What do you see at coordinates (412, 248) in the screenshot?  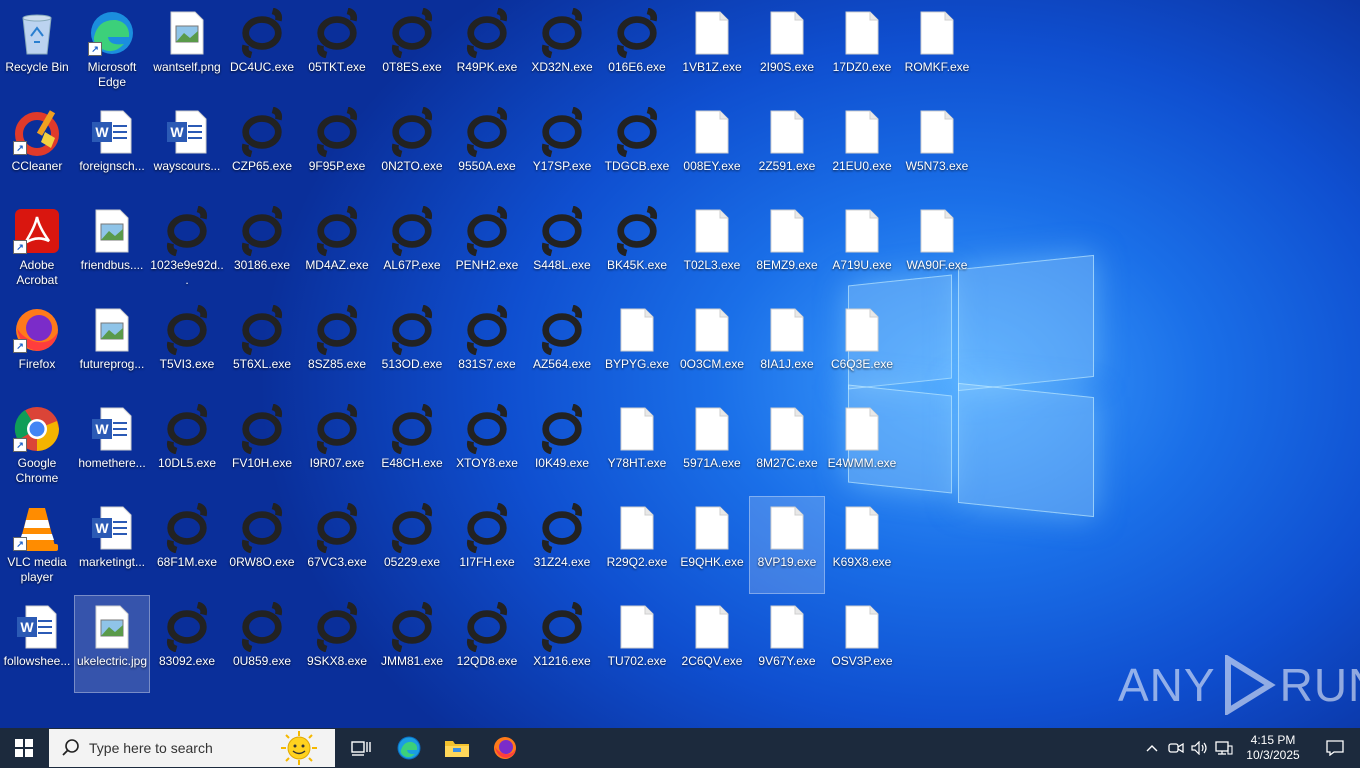 I see `desktop-icon-al67p-exe: AL67P.exe` at bounding box center [412, 248].